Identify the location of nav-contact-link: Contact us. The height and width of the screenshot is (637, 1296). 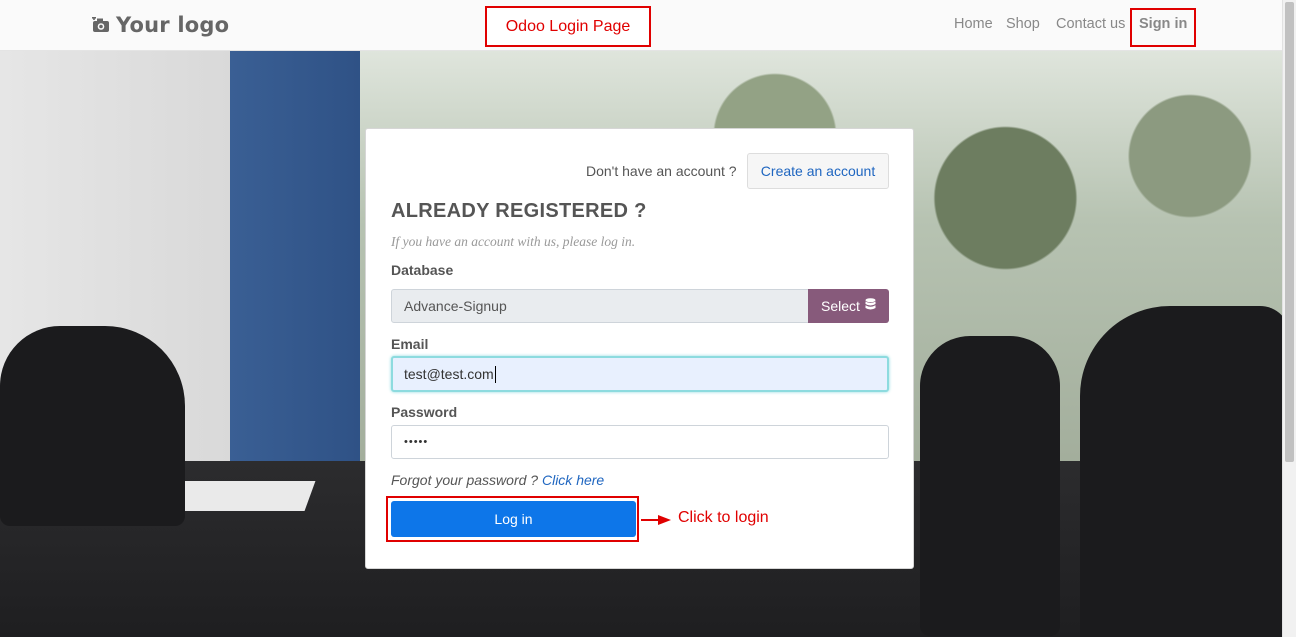
(1090, 24).